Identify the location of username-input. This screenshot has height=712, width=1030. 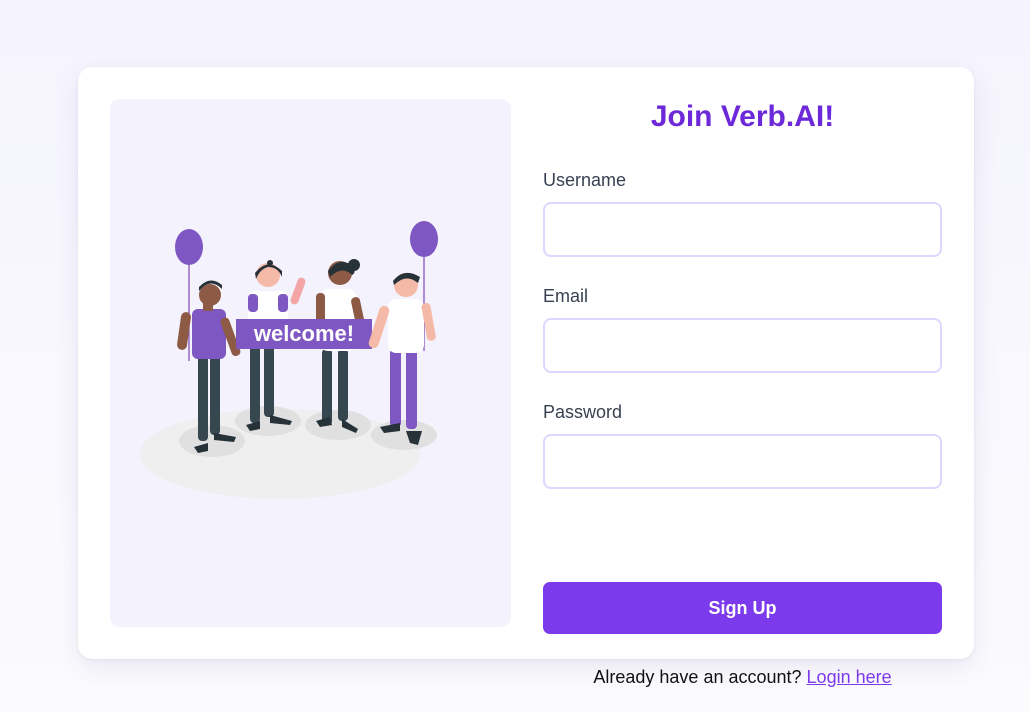
(742, 229).